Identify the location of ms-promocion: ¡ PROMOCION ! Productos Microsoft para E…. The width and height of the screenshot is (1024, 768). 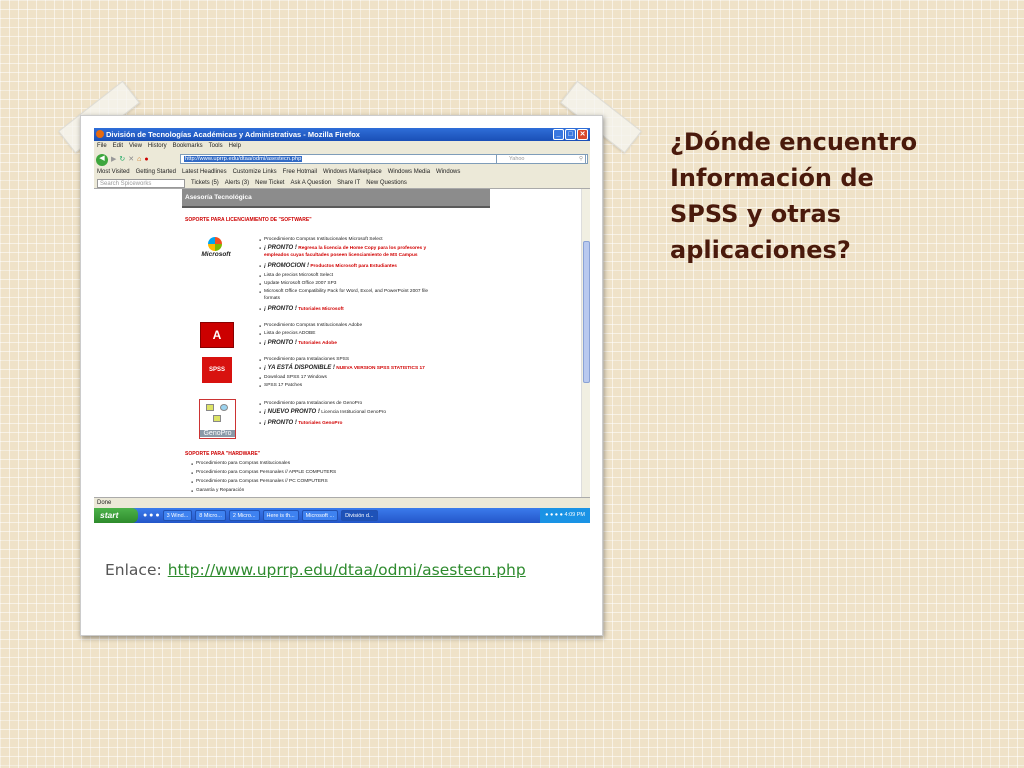
(328, 266).